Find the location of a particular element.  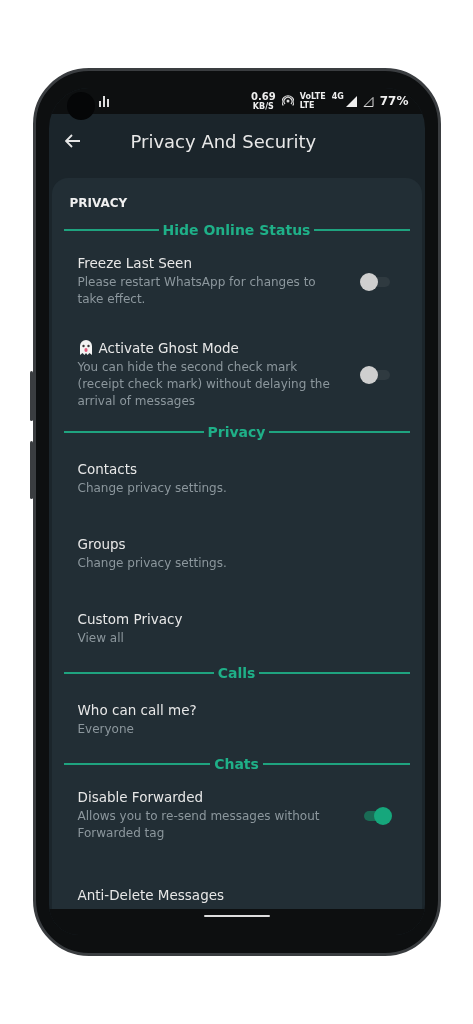

signal-icon is located at coordinates (351, 101).